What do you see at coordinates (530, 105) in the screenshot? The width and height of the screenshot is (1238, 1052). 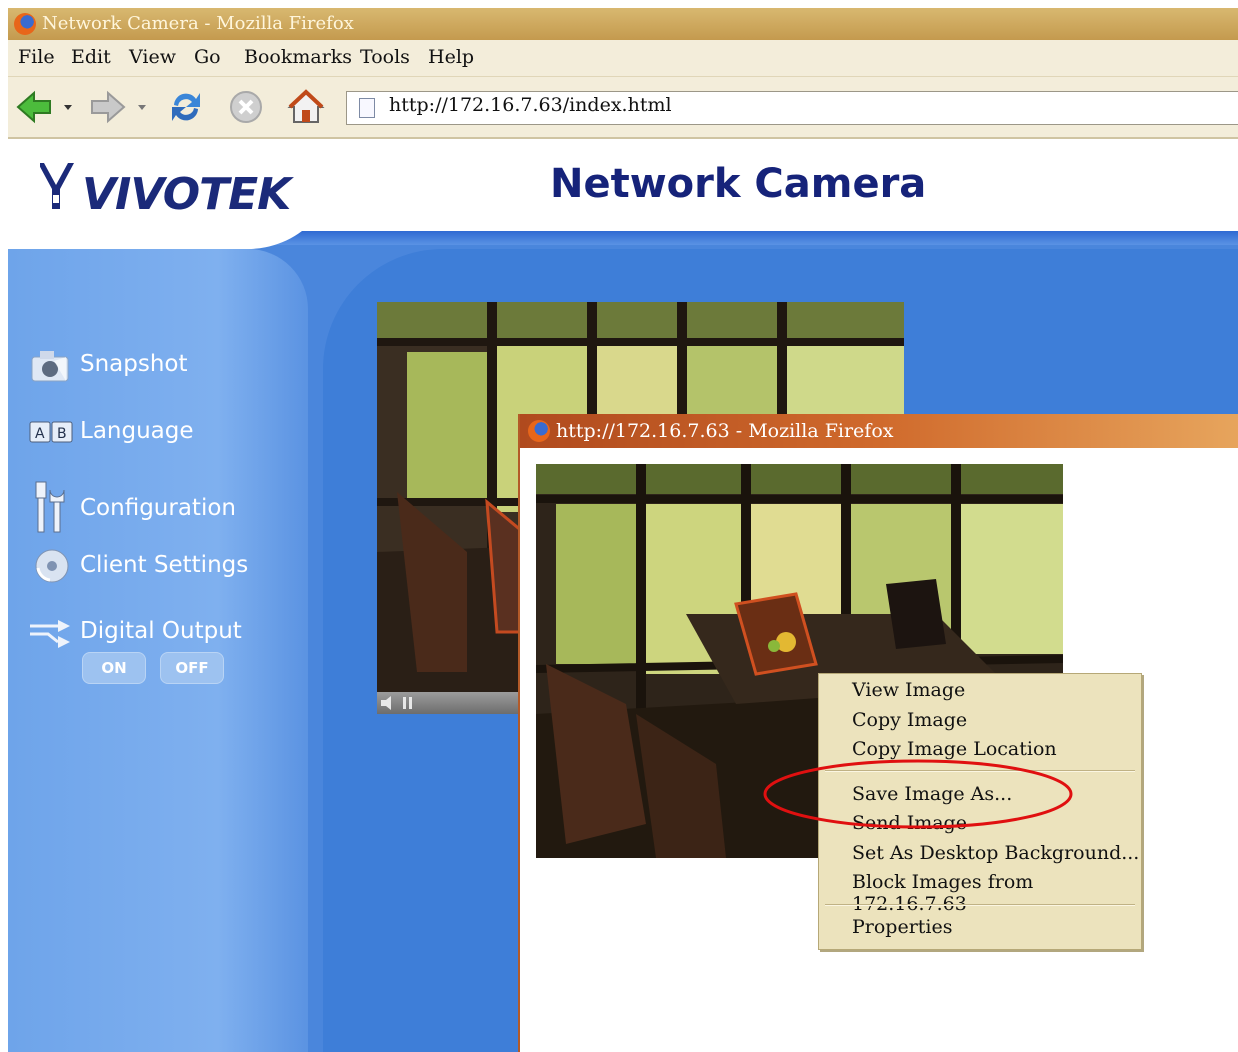 I see `address-url: http://172.16.7.63/index.html` at bounding box center [530, 105].